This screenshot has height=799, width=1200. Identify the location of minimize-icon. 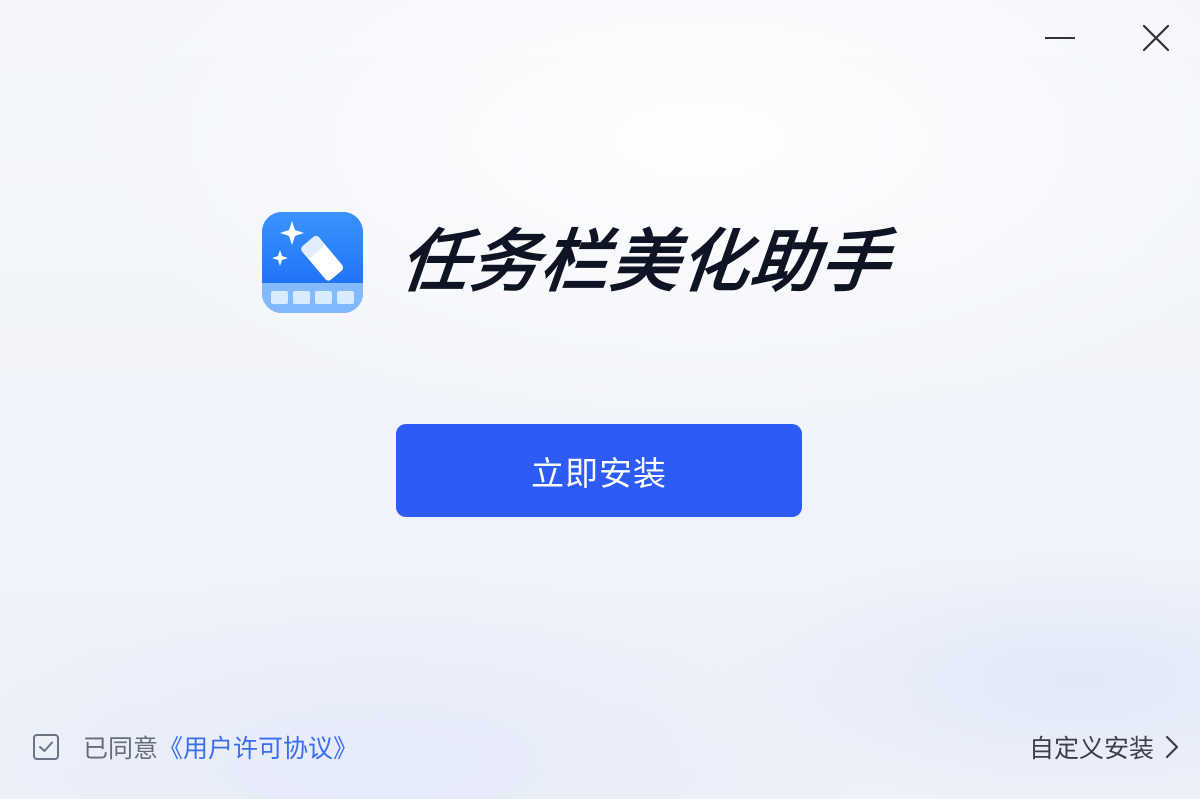
(1060, 38).